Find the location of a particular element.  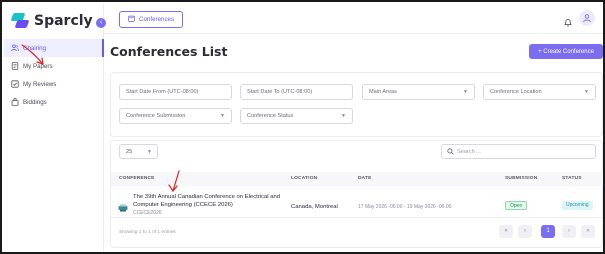

notification-bell-icon is located at coordinates (568, 20).